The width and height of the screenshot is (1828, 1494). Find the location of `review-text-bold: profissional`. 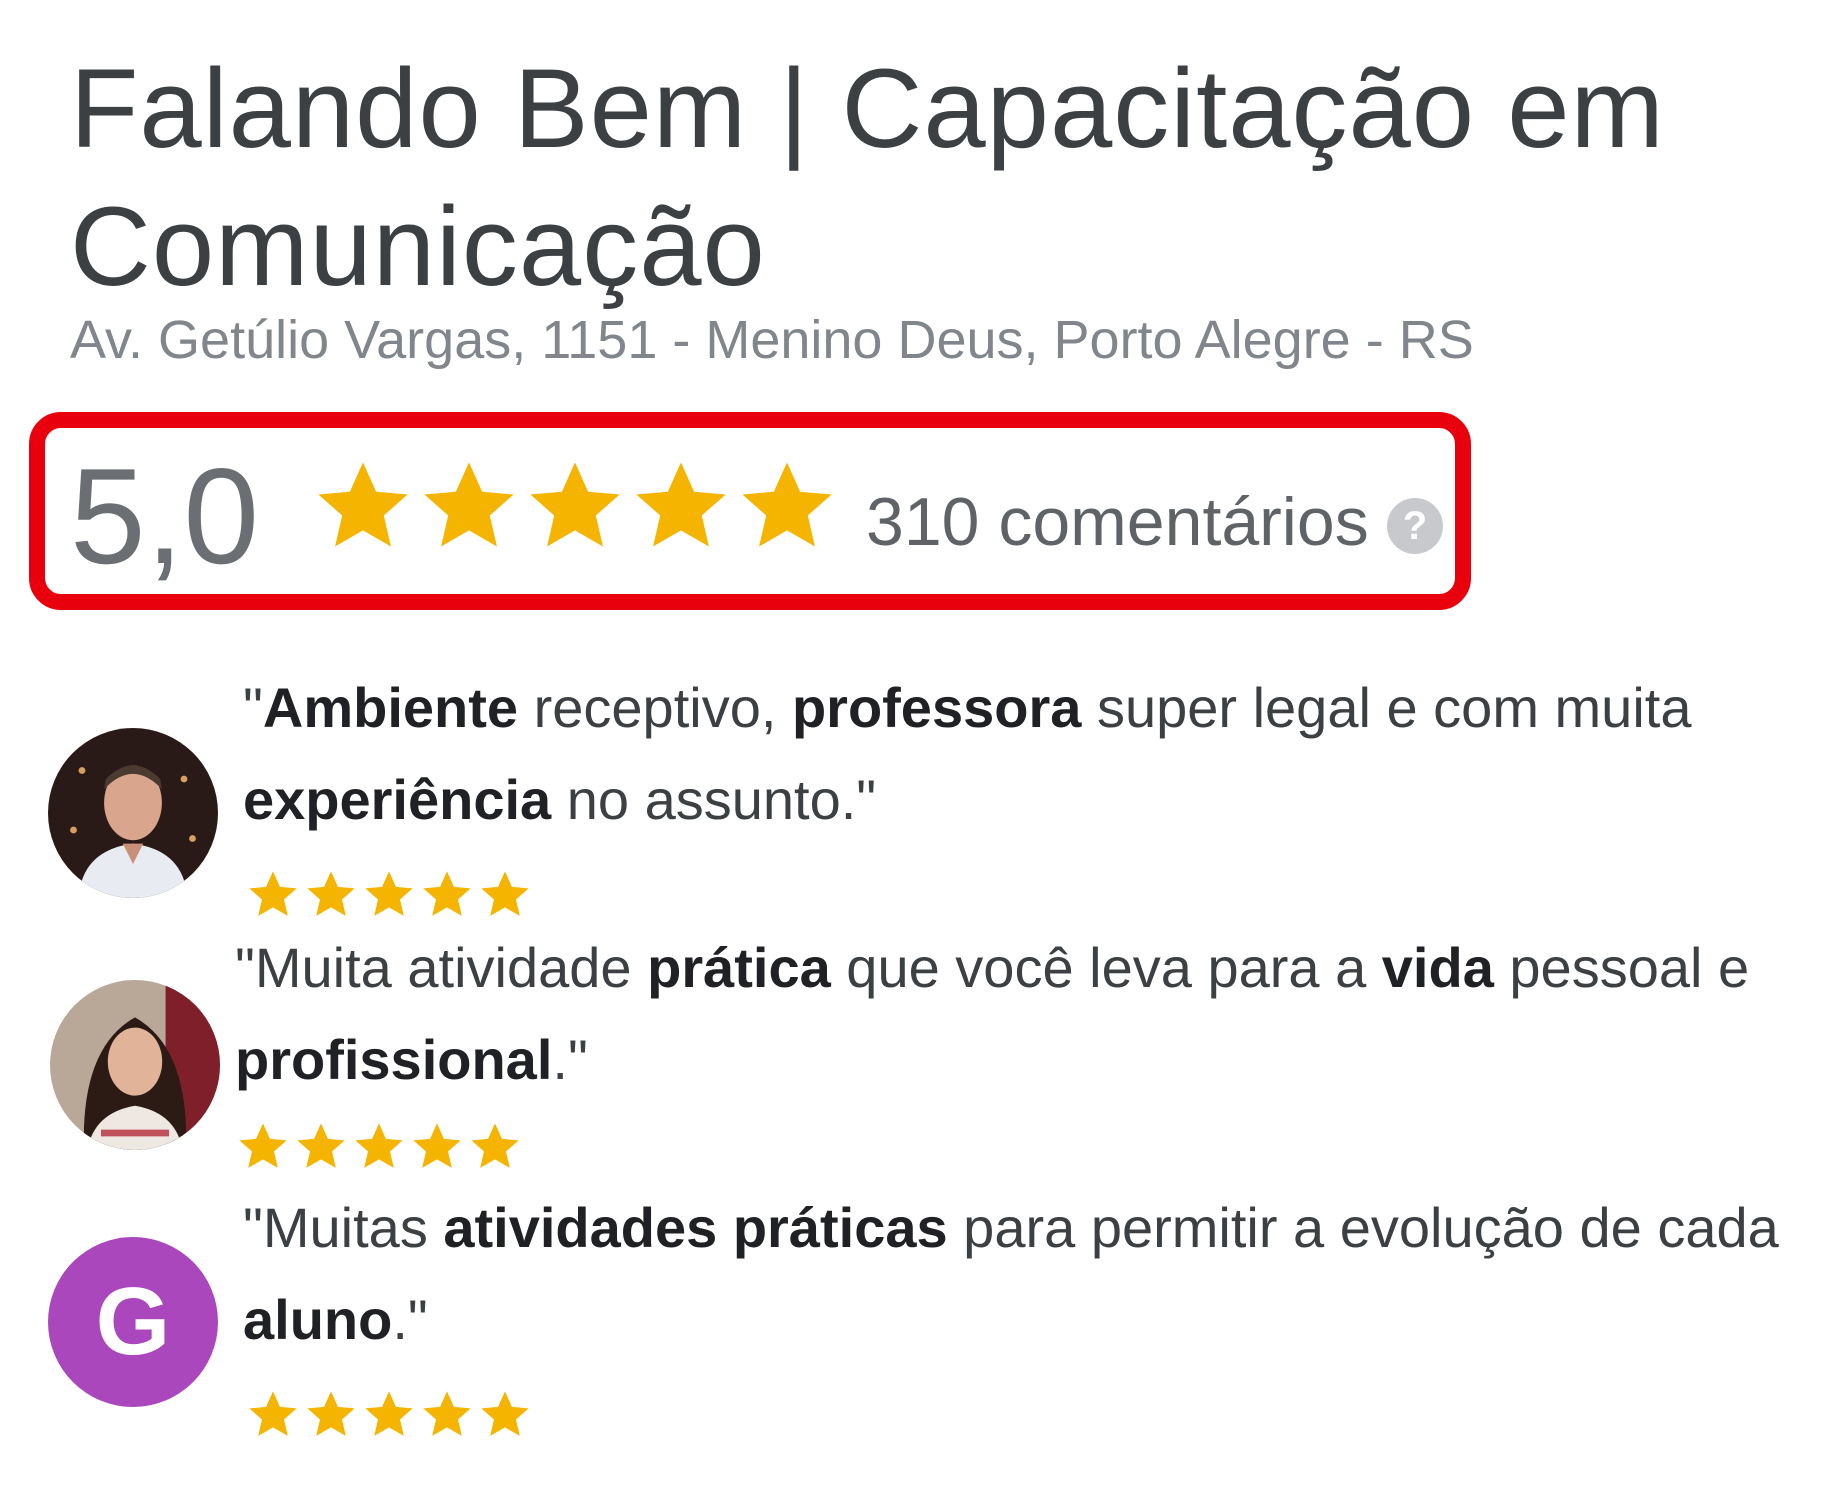

review-text-bold: profissional is located at coordinates (394, 1059).